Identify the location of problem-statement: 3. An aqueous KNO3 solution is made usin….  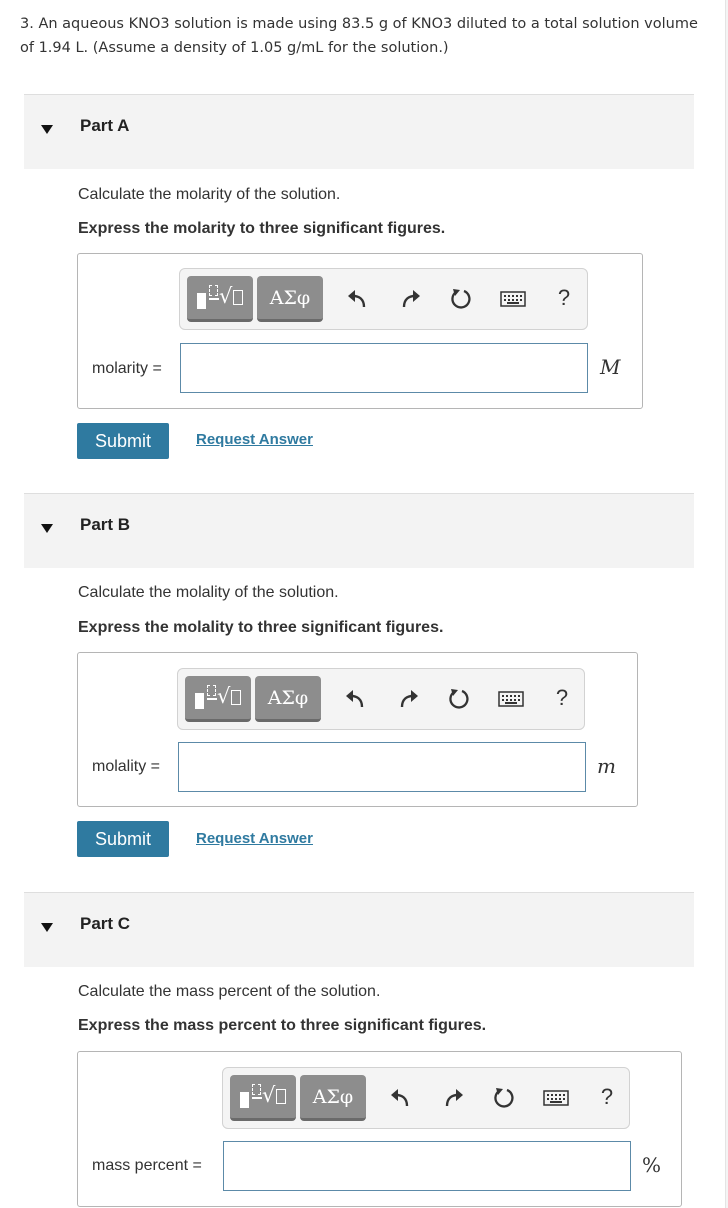
(359, 36).